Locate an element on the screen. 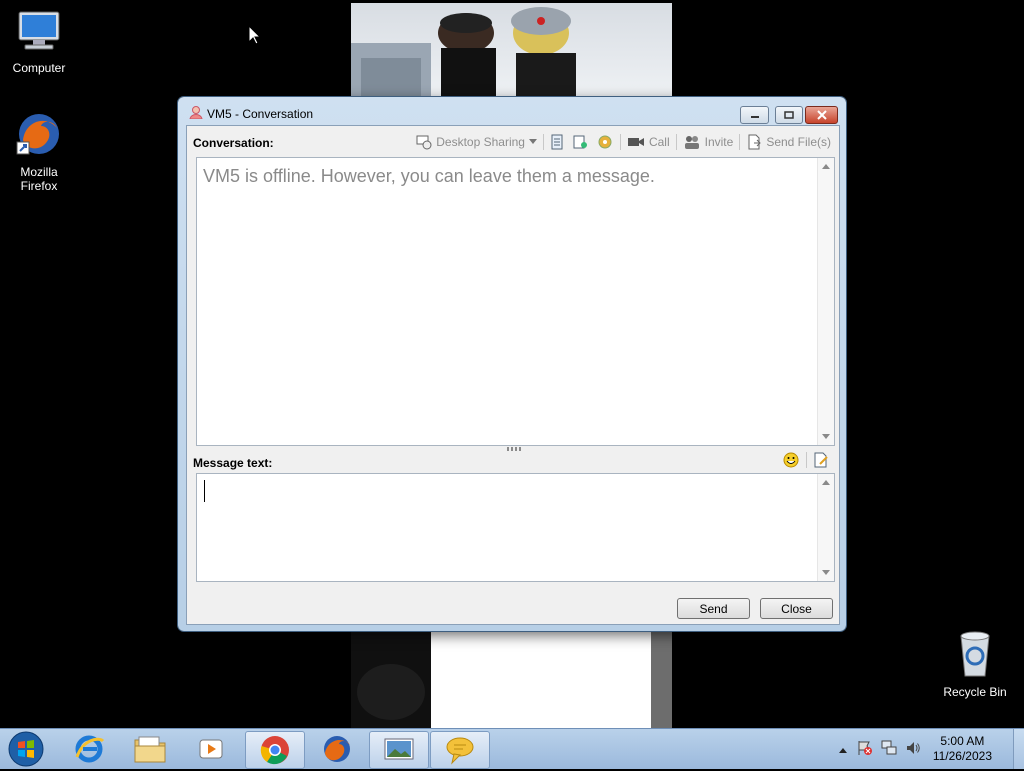  conversation-toolbar: Desktop Sharing Call Invite Send File(s) is located at coordinates (623, 142).